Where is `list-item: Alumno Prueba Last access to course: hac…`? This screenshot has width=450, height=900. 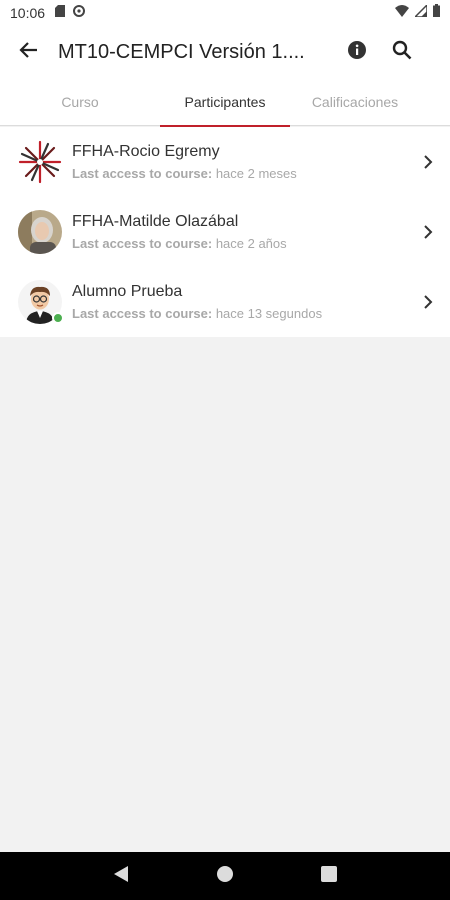 list-item: Alumno Prueba Last access to course: hac… is located at coordinates (225, 302).